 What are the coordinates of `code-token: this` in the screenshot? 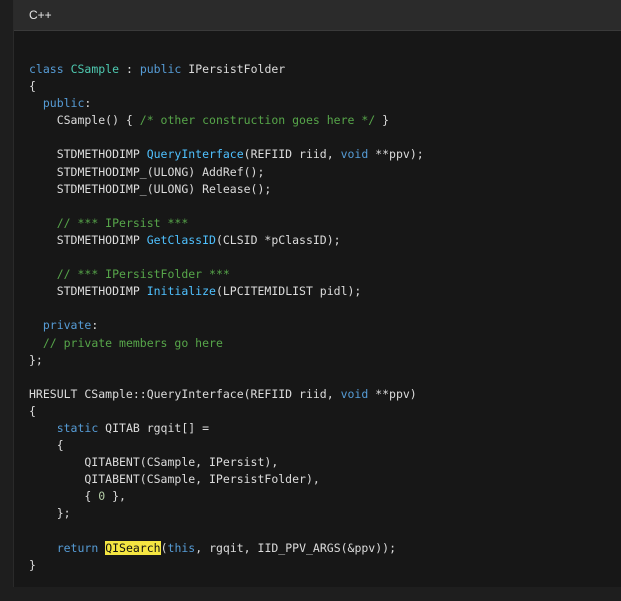 It's located at (181, 547).